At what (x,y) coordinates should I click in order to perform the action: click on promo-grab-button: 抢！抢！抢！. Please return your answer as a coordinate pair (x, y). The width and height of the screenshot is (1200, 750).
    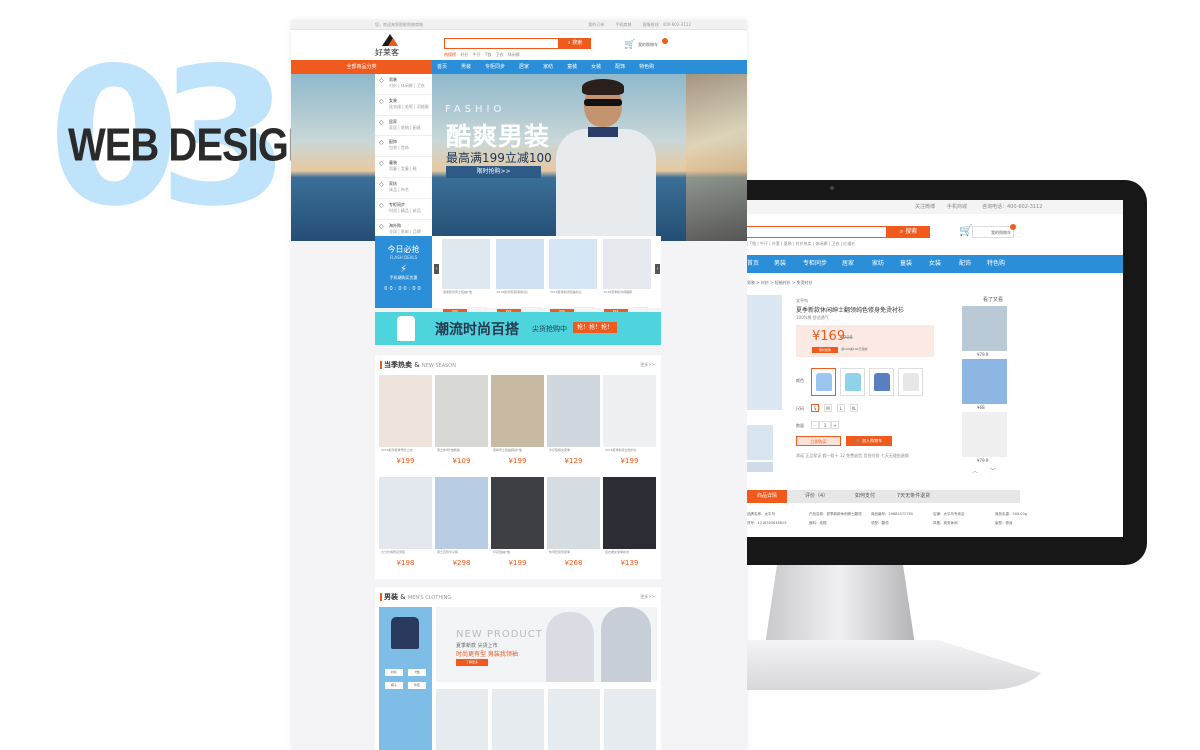
    Looking at the image, I should click on (595, 327).